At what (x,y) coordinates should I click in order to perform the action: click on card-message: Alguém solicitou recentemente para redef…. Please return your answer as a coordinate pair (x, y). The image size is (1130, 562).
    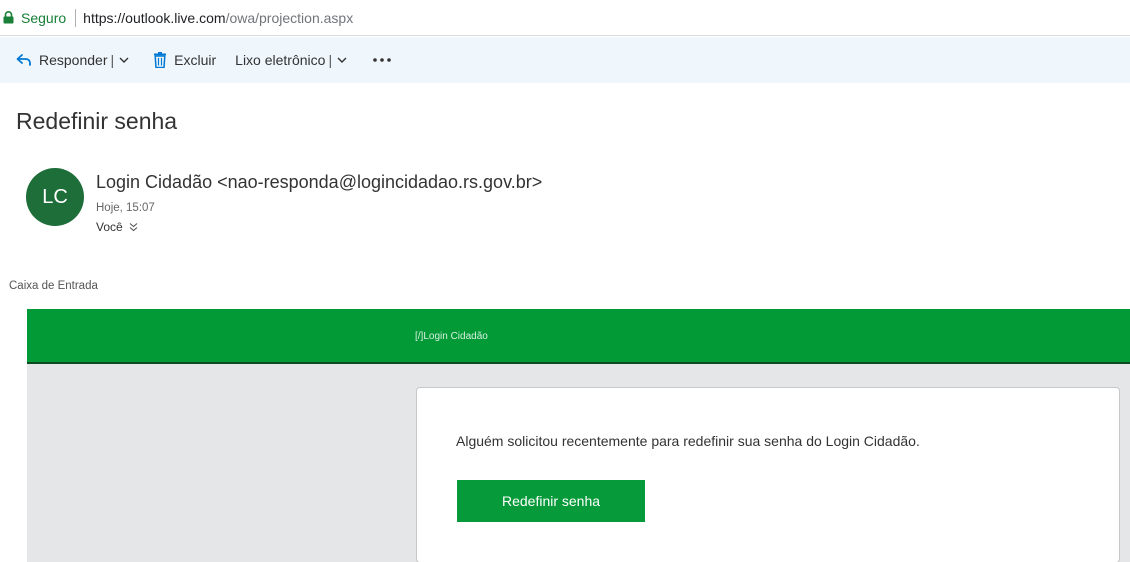
    Looking at the image, I should click on (688, 441).